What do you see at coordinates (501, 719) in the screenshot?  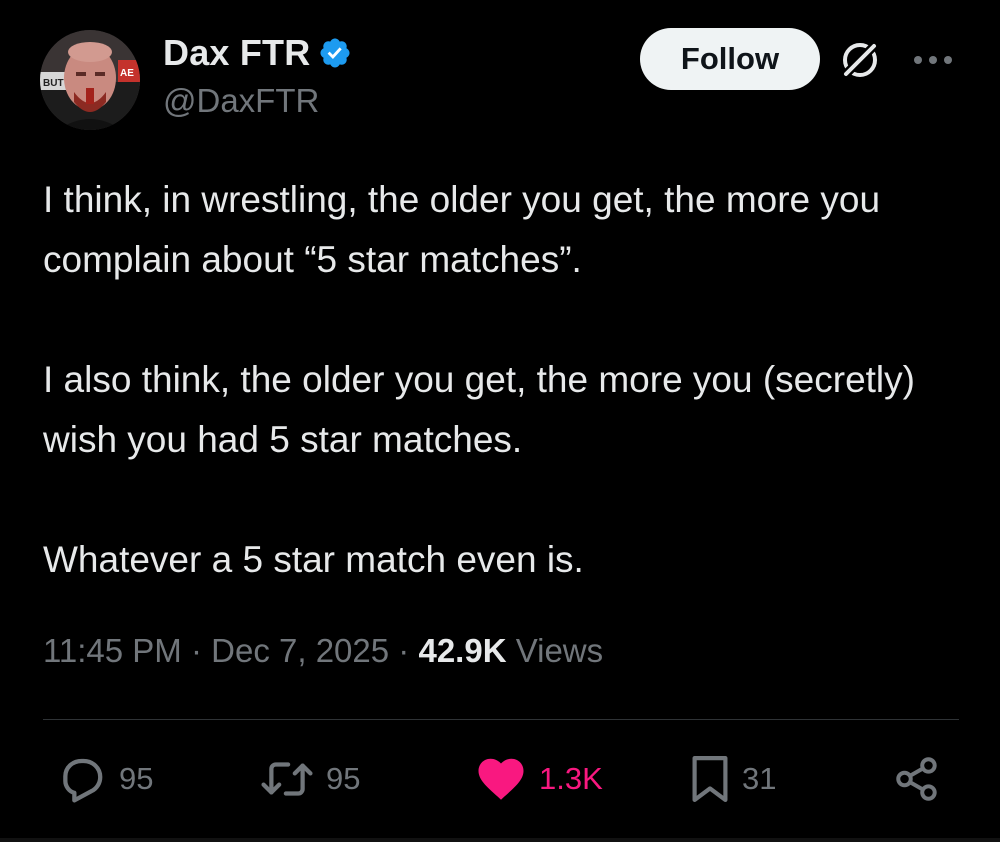 I see `divider` at bounding box center [501, 719].